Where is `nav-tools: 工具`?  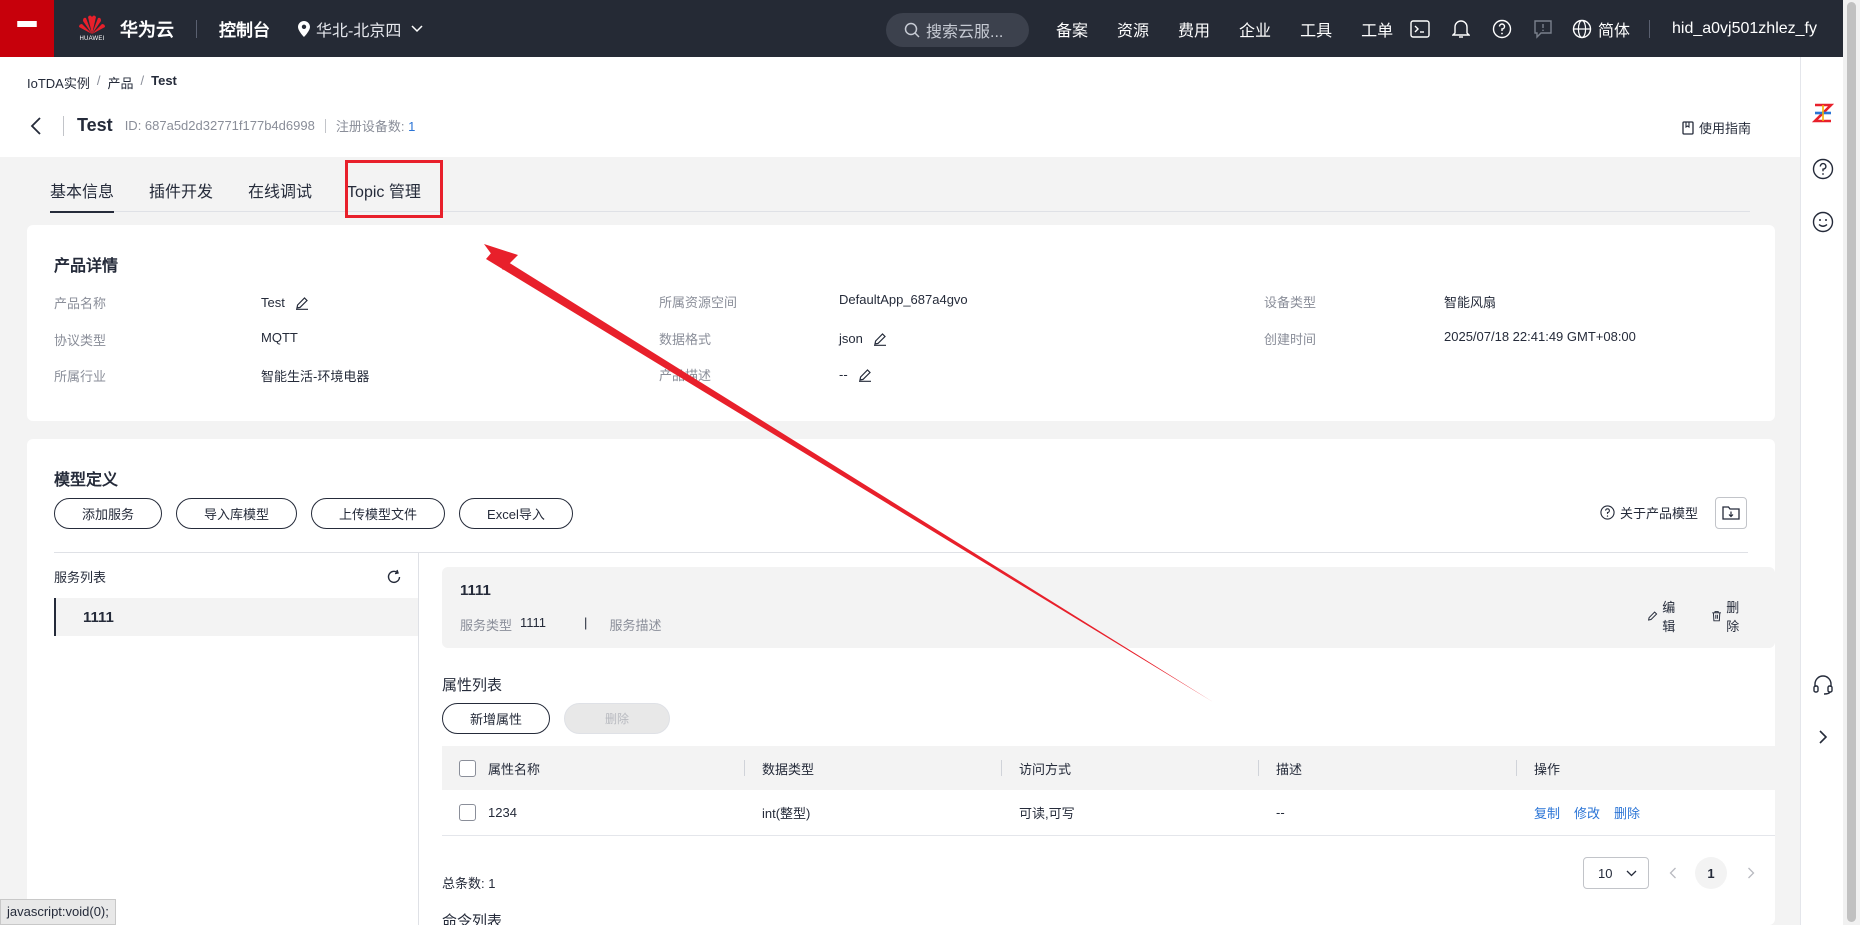
nav-tools: 工具 is located at coordinates (1316, 29).